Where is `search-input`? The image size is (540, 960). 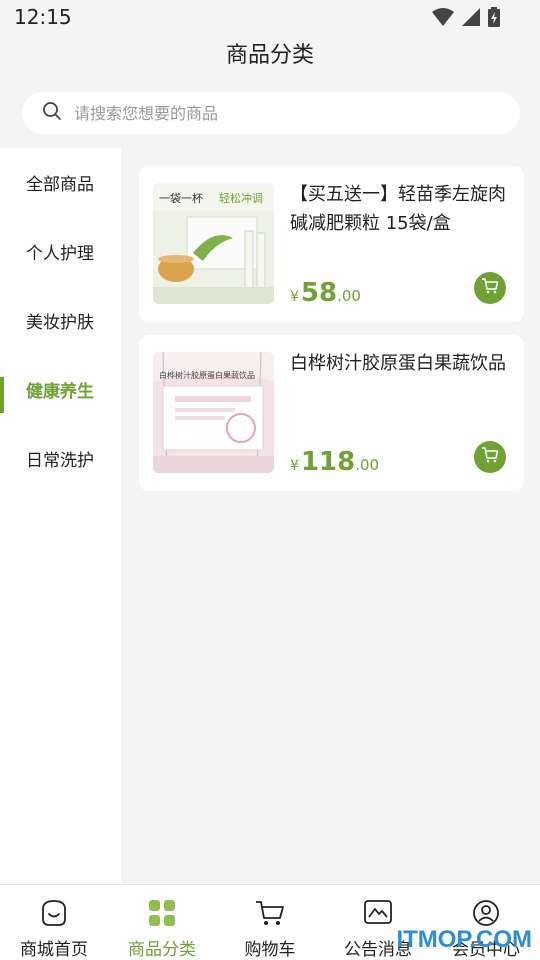 search-input is located at coordinates (274, 113).